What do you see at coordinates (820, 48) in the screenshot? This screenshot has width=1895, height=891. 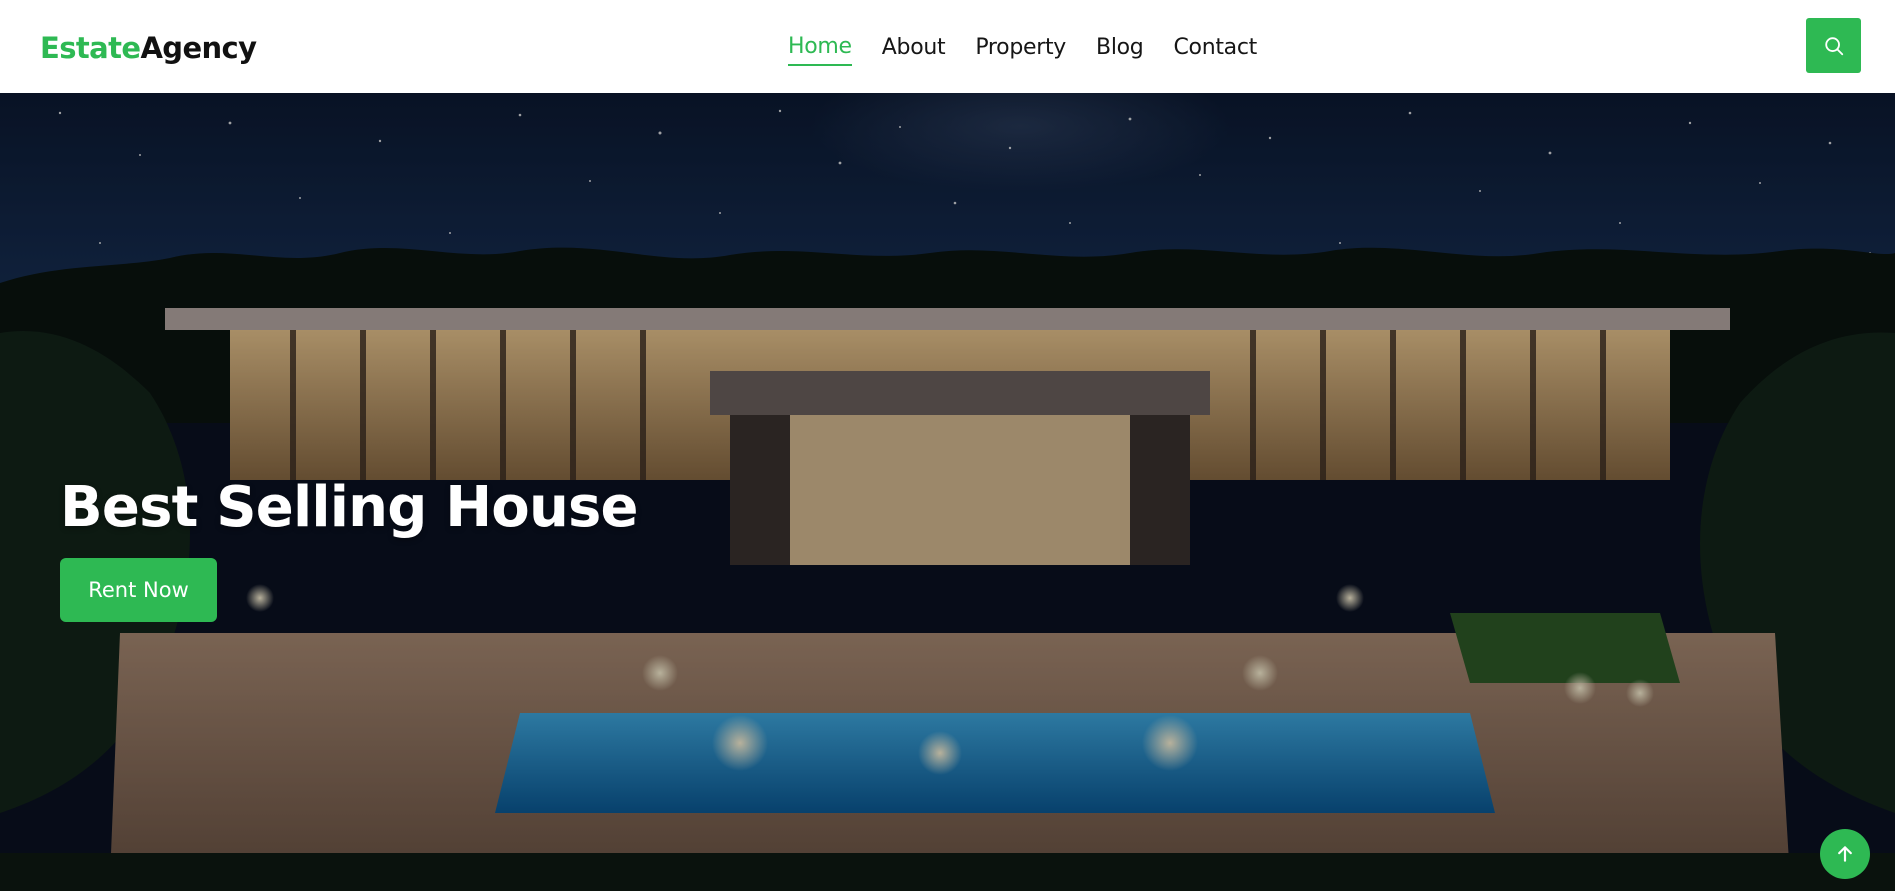 I see `nav-link-home: Home` at bounding box center [820, 48].